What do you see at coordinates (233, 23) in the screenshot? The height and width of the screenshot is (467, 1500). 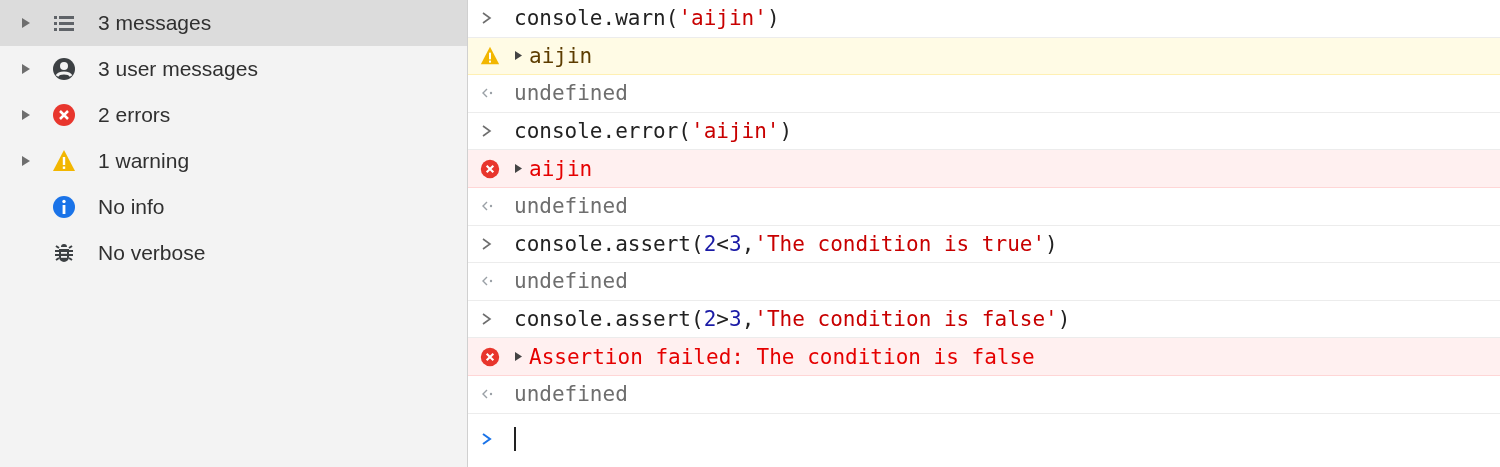 I see `sidebar-item: 3 messages` at bounding box center [233, 23].